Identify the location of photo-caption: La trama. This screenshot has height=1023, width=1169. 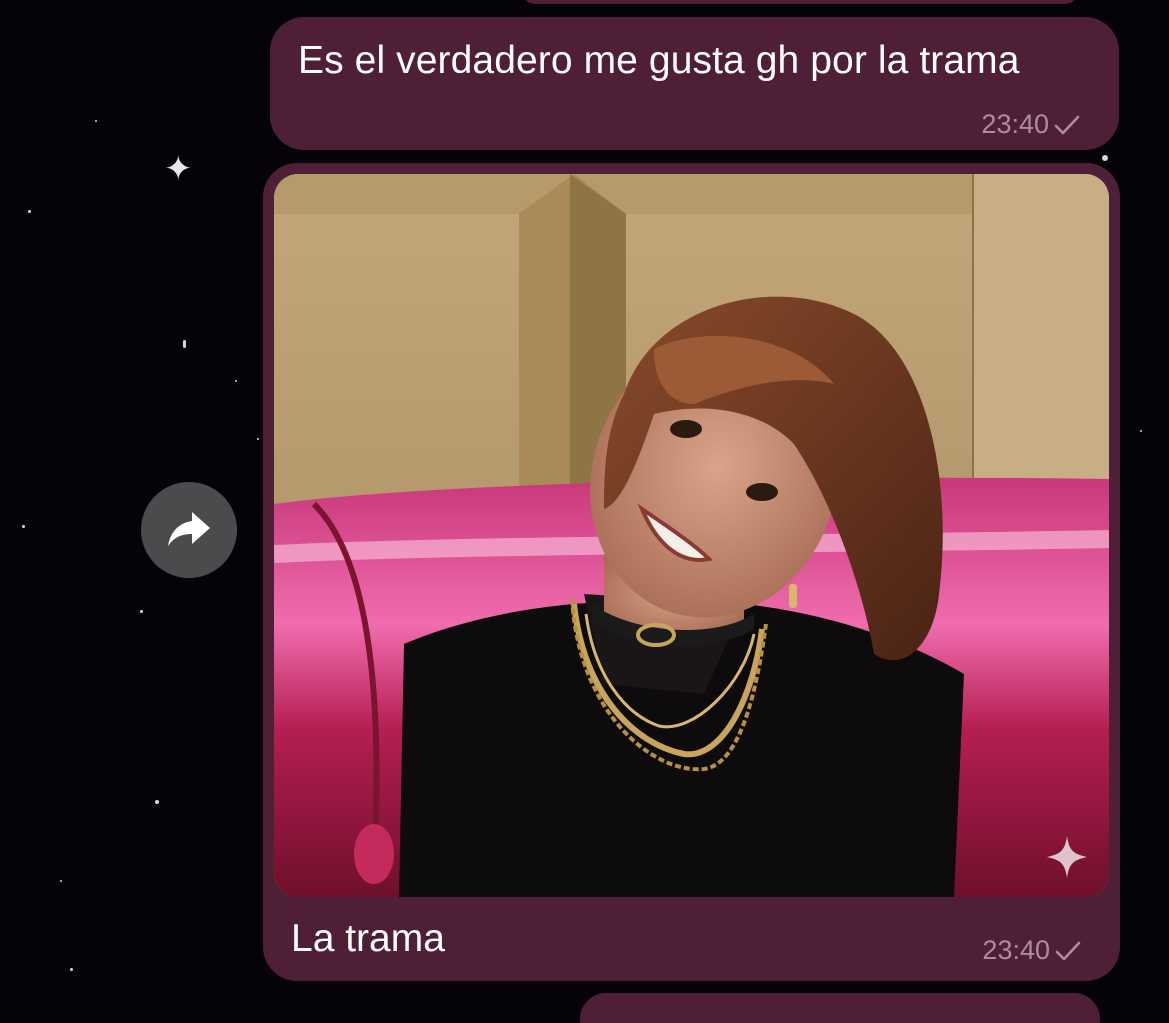
(368, 938).